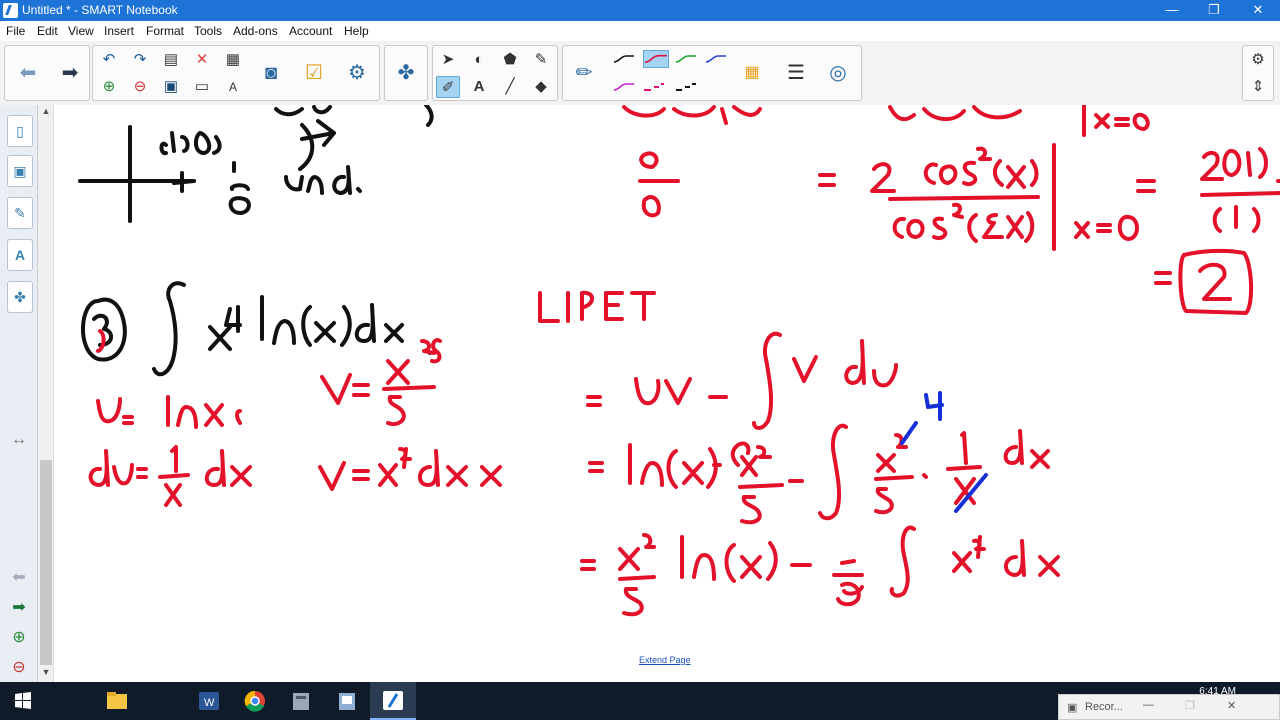  I want to click on pen-style-black-dashed, so click(686, 87).